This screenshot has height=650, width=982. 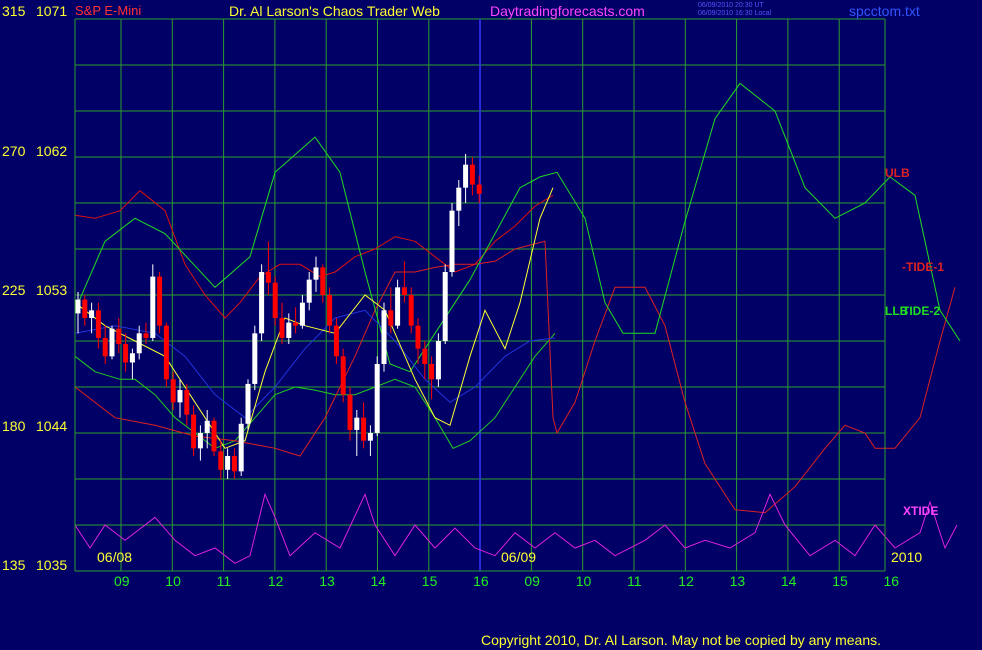 What do you see at coordinates (52, 290) in the screenshot?
I see `y-price-tick-1053: 1053` at bounding box center [52, 290].